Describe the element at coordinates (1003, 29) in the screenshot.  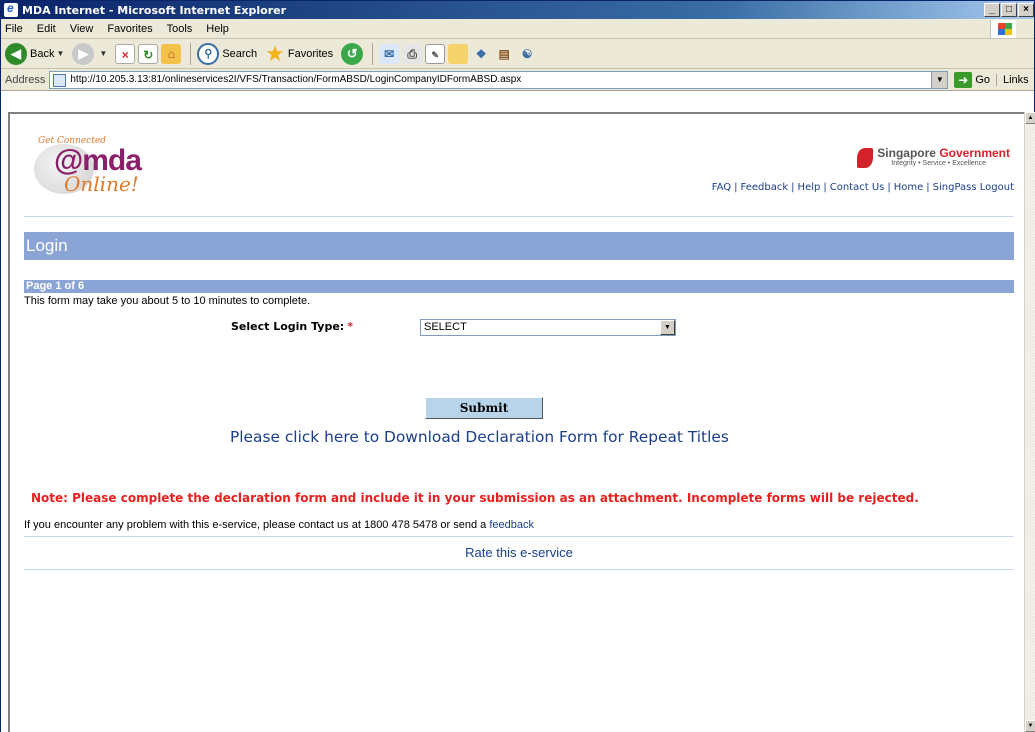
I see `windows-logo-icon` at that location.